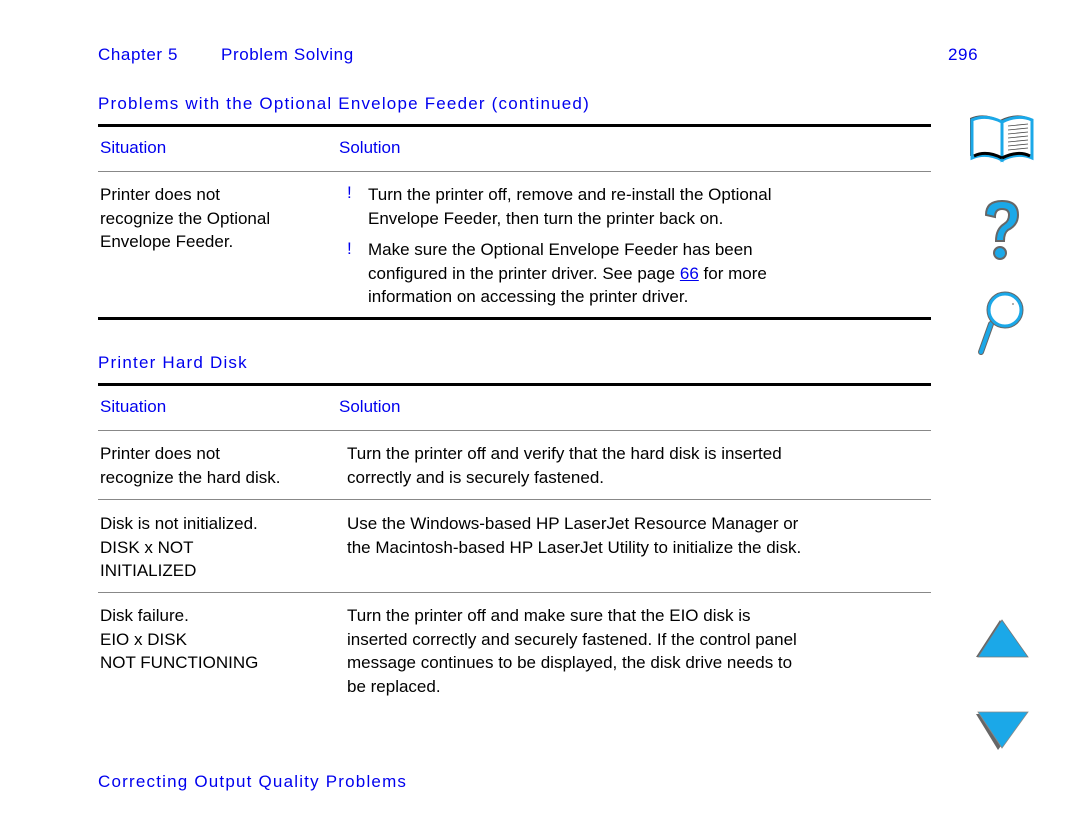  I want to click on section-title-printer-hard-disk: Printer Hard Disk, so click(173, 362).